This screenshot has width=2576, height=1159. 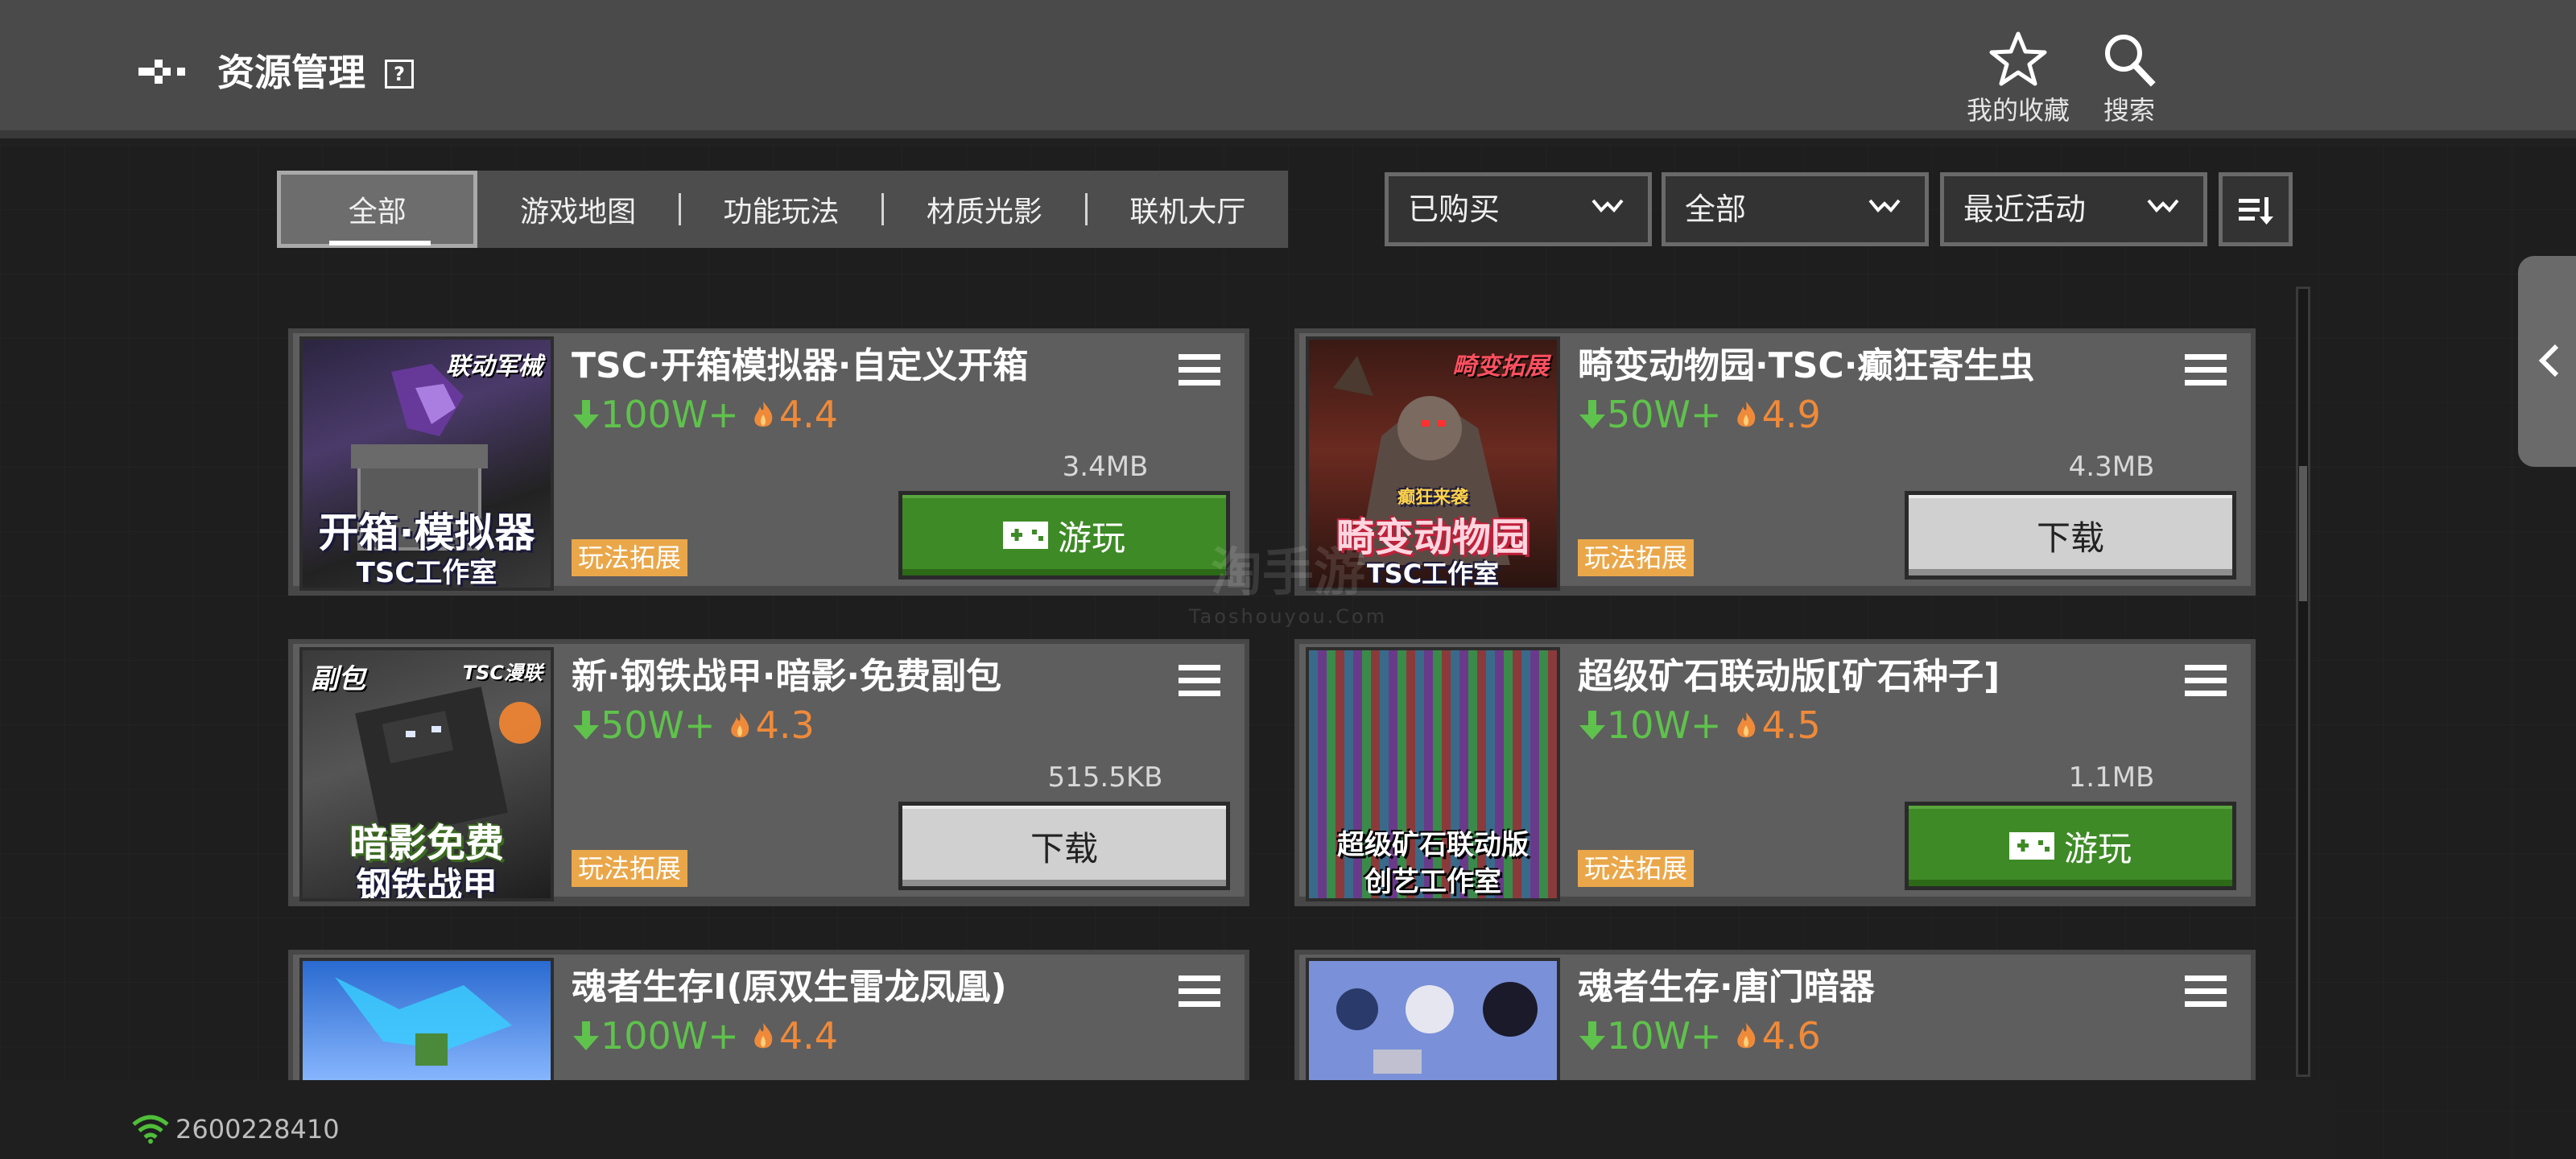 What do you see at coordinates (1105, 777) in the screenshot?
I see `file-size: 515.5KB` at bounding box center [1105, 777].